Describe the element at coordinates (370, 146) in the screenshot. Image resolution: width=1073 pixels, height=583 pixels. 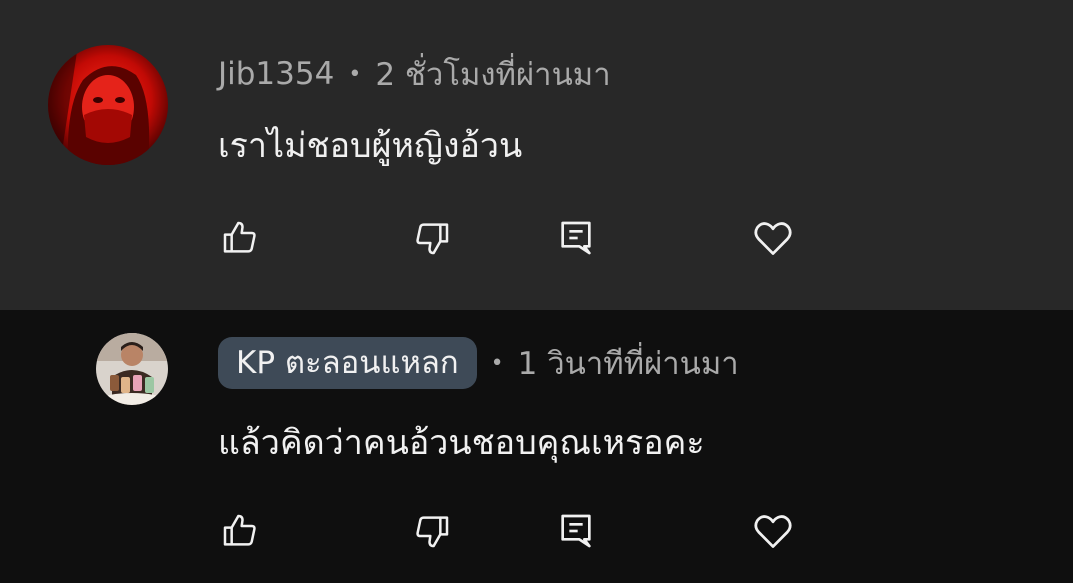
I see `comment-text: เราไม่ชอบผู้หญิงอ้วน` at that location.